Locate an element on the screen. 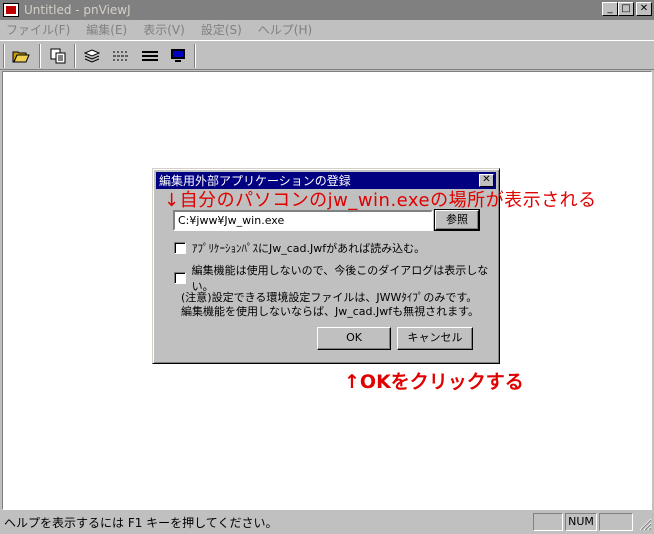 This screenshot has height=534, width=654. menu-edit: 編集(E) is located at coordinates (106, 29).